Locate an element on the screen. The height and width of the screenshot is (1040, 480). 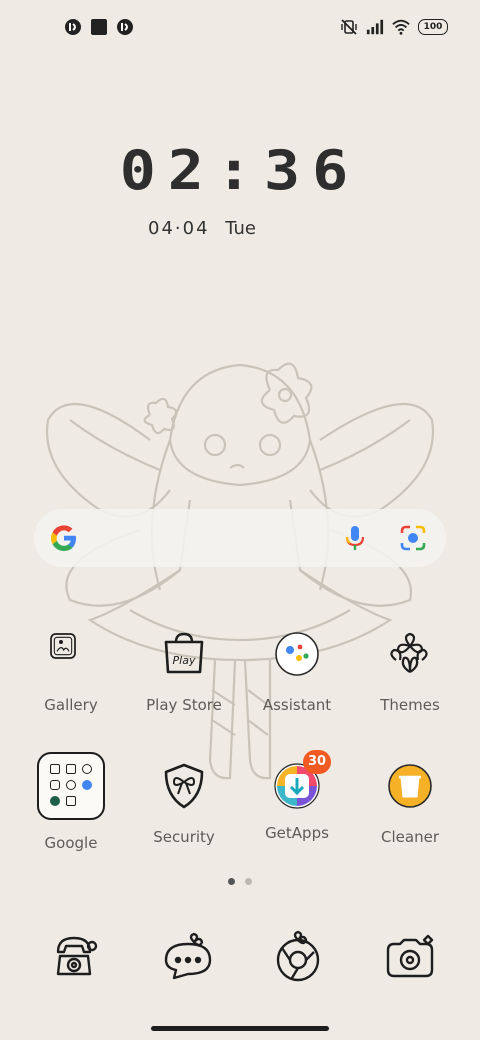
notification-badge: 30 is located at coordinates (317, 762).